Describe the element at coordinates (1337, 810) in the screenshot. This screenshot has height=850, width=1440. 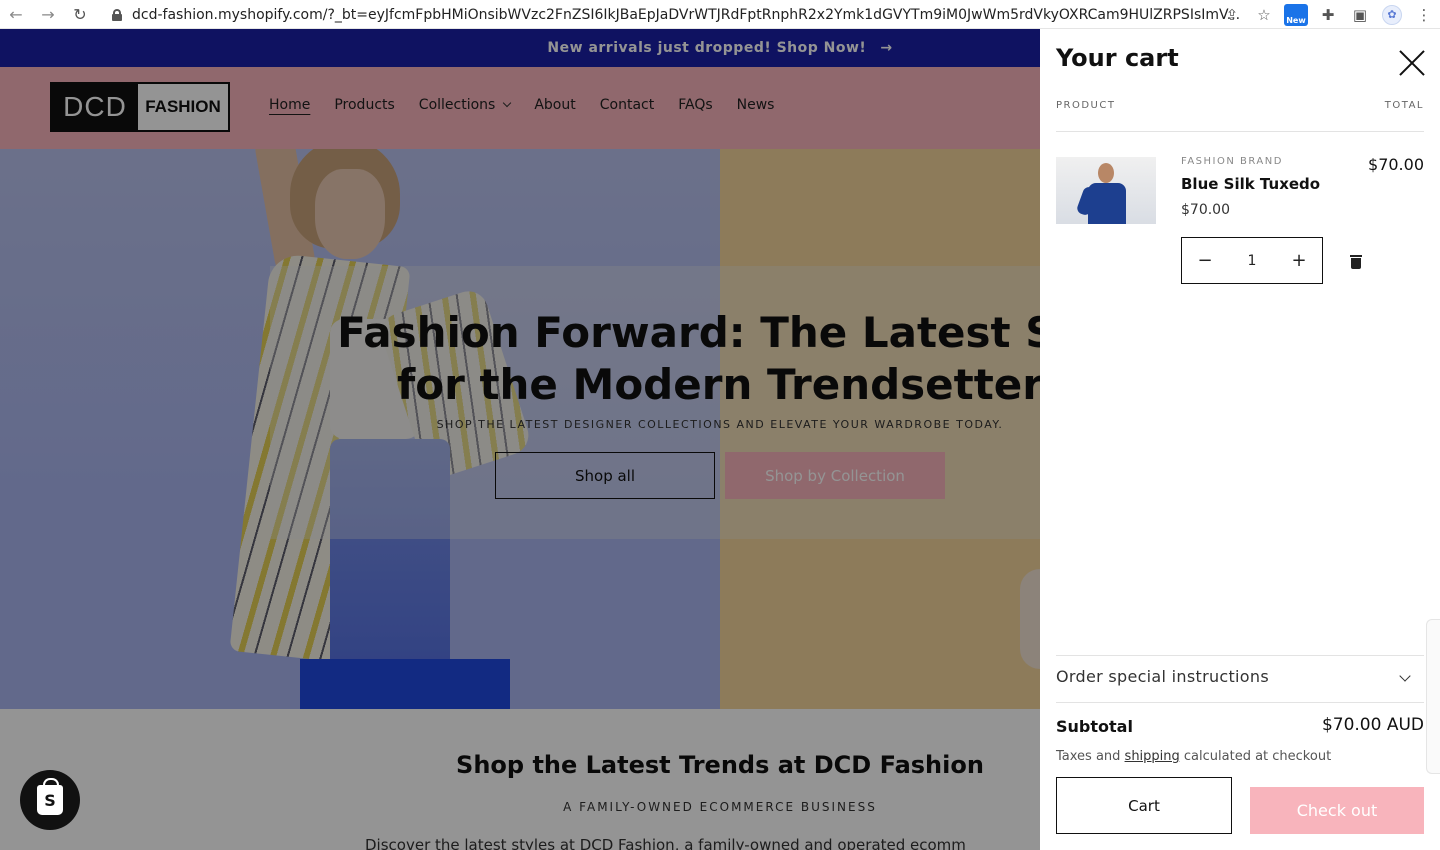
I see `checkout-button: Check out` at that location.